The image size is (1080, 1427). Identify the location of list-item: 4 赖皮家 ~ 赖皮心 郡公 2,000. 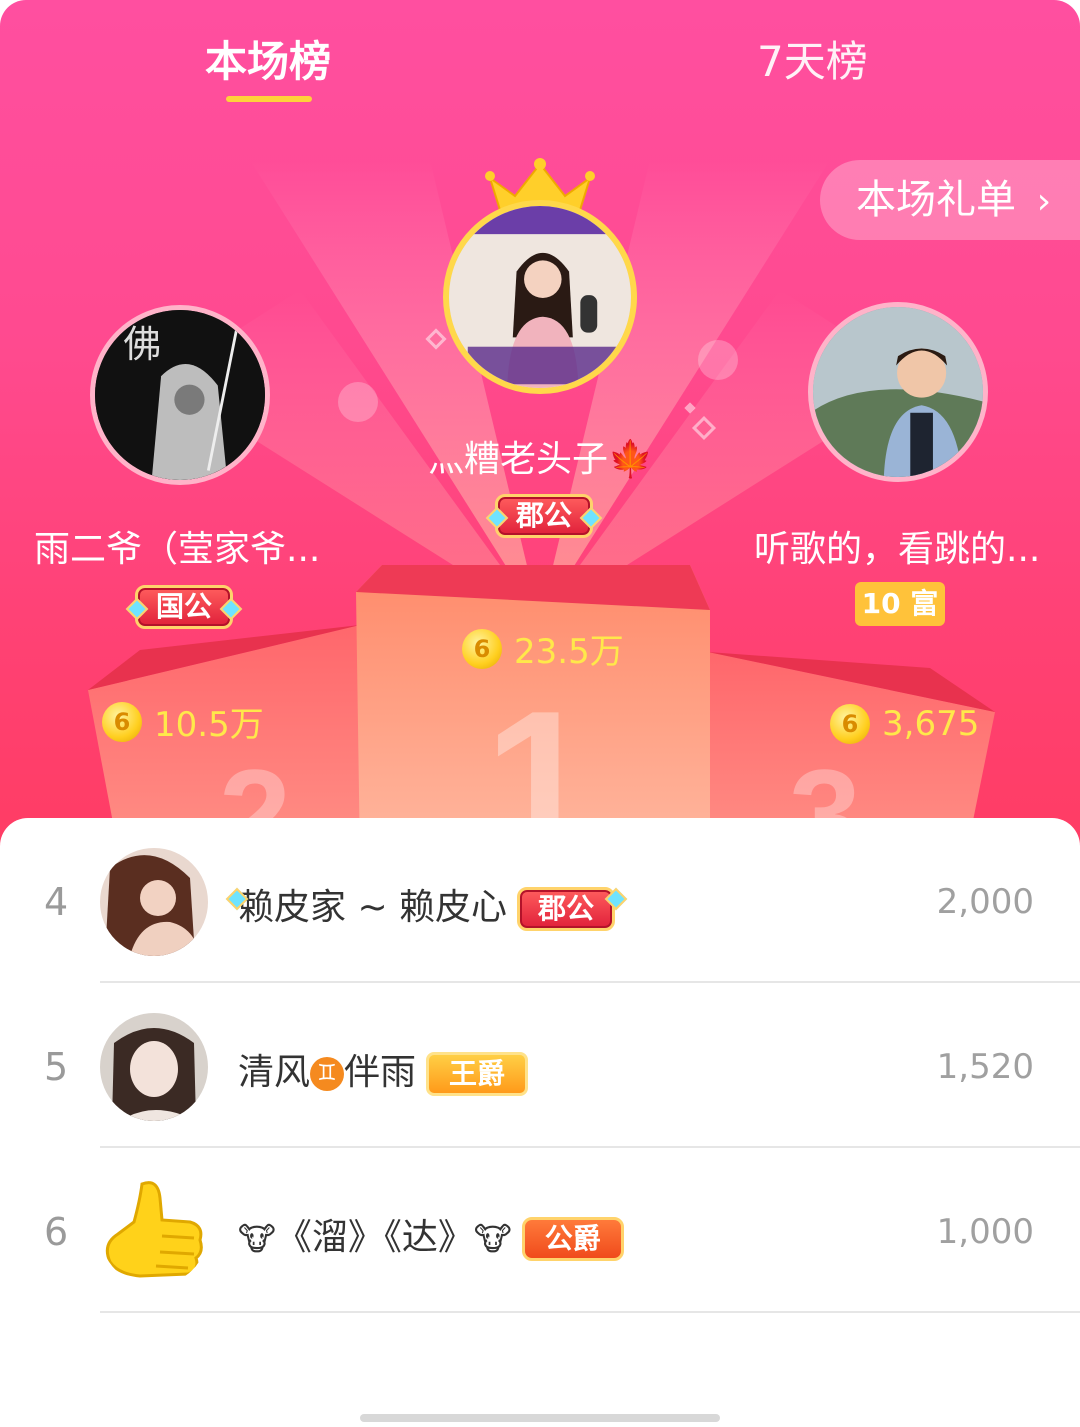
(540, 900).